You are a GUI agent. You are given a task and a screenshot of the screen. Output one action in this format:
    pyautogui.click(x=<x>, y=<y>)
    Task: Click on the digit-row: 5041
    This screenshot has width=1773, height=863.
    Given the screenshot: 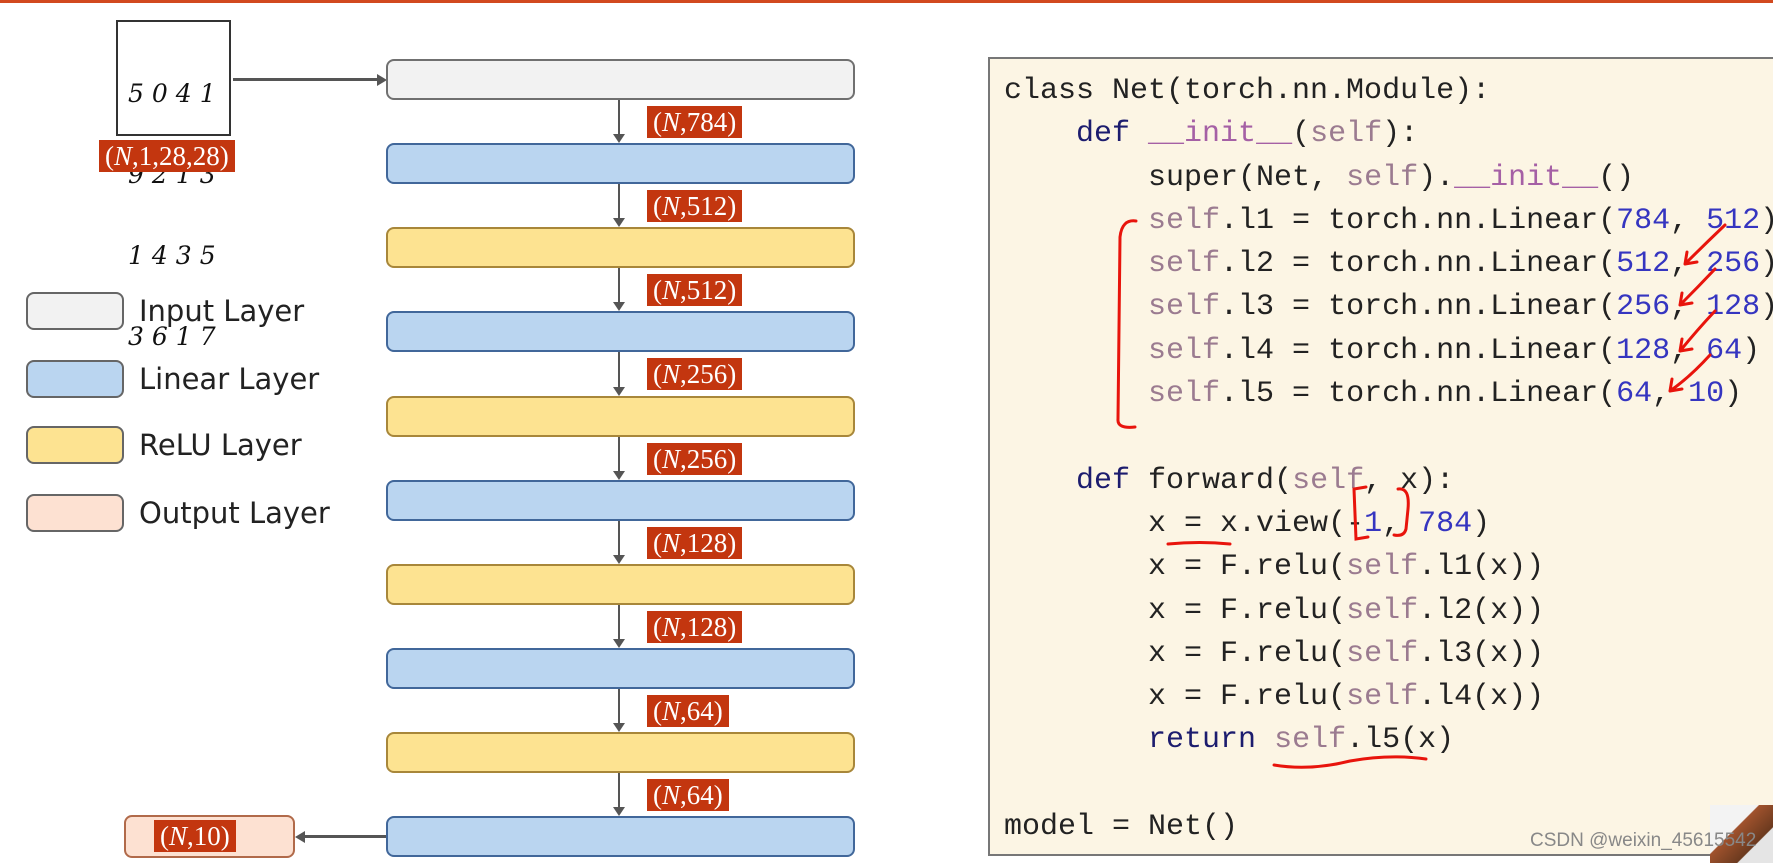 What is the action you would take?
    pyautogui.click(x=176, y=93)
    